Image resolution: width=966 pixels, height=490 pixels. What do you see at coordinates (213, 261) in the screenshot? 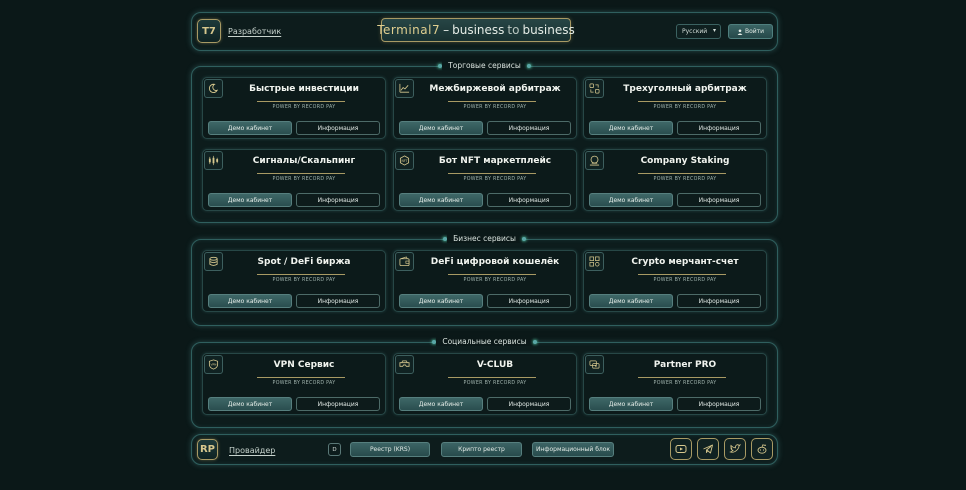
I see `coins-icon` at bounding box center [213, 261].